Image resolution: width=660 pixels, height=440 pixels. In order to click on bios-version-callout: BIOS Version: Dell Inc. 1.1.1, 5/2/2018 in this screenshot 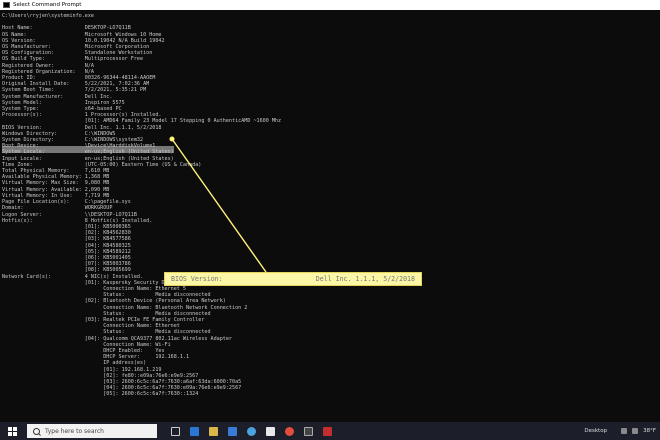, I will do `click(293, 279)`.